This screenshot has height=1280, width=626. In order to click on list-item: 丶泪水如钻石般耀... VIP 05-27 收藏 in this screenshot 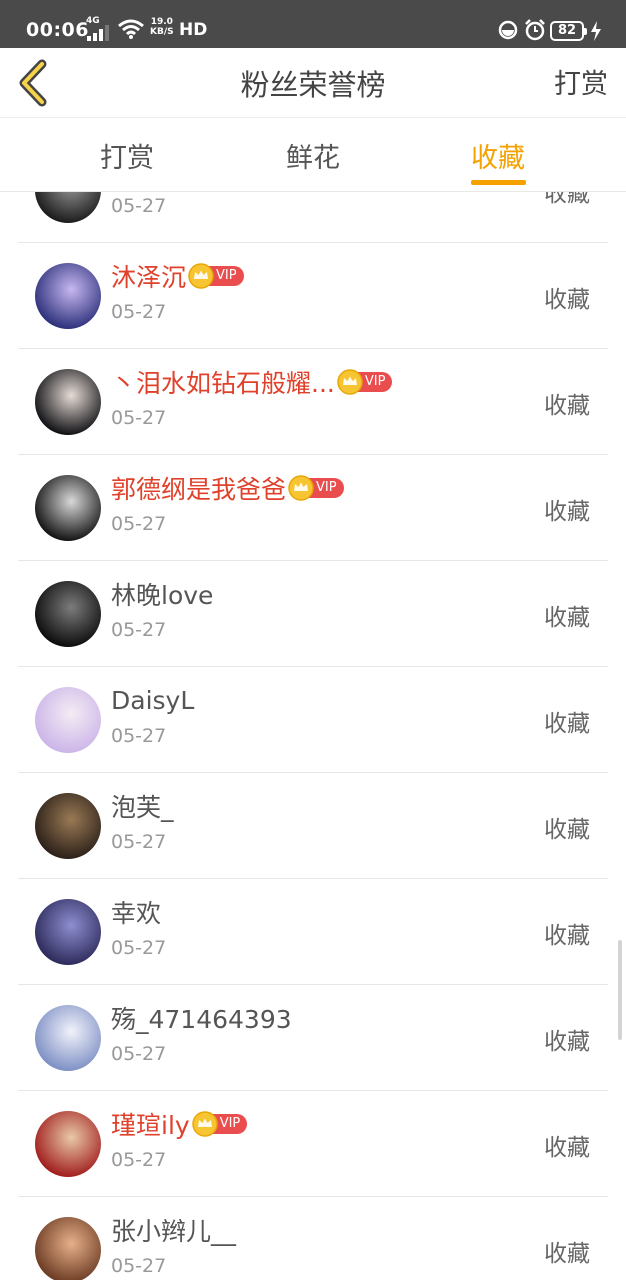, I will do `click(313, 402)`.